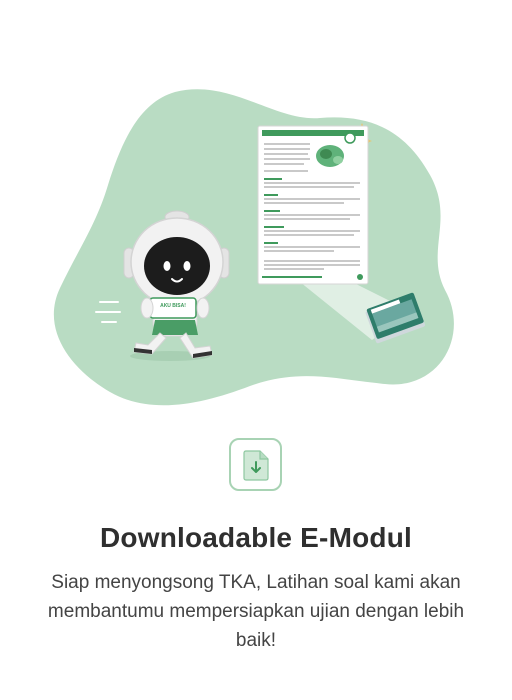 This screenshot has height=700, width=512. I want to click on page-title: Downloadable E-Modul, so click(256, 537).